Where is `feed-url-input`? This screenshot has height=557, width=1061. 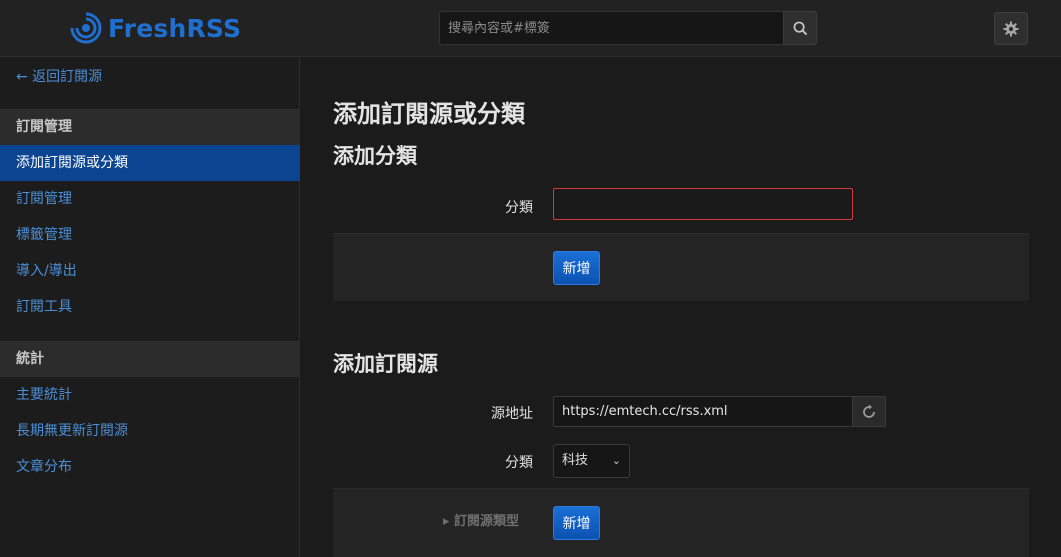 feed-url-input is located at coordinates (702, 411).